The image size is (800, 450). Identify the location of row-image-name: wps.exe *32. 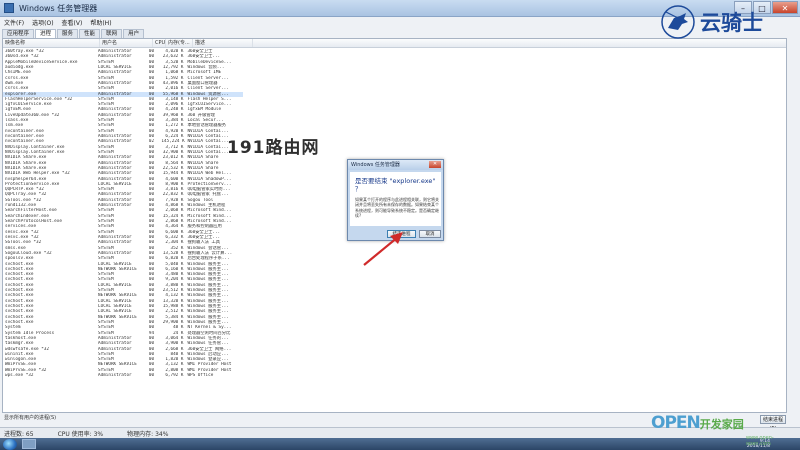
(19, 376).